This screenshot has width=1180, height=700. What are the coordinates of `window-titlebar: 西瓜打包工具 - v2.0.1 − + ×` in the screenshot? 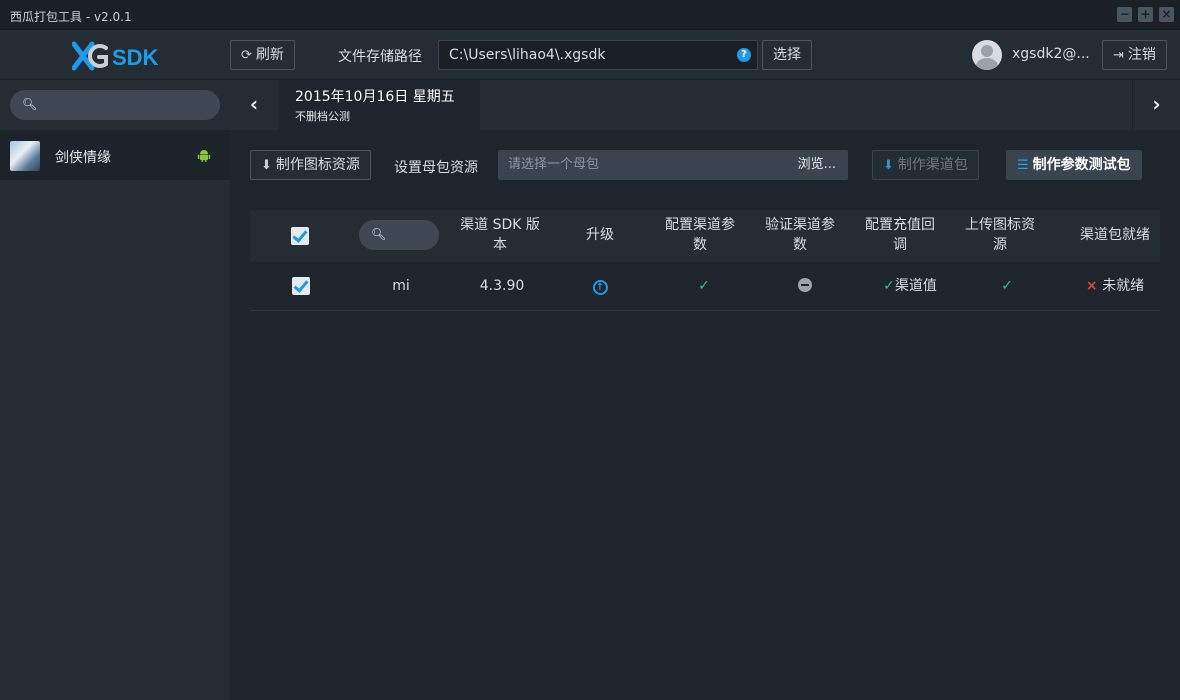 It's located at (590, 15).